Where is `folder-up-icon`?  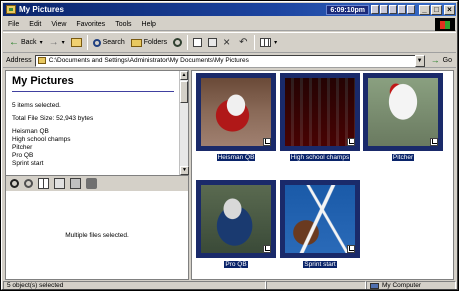
folder-up-icon is located at coordinates (76, 42).